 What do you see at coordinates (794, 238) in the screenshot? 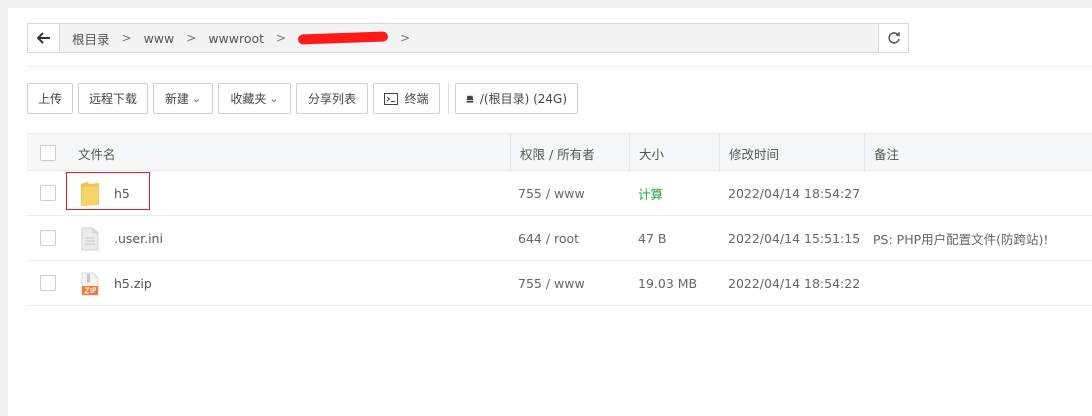
I see `file-mtime: 2022/04/14 15:51:15` at bounding box center [794, 238].